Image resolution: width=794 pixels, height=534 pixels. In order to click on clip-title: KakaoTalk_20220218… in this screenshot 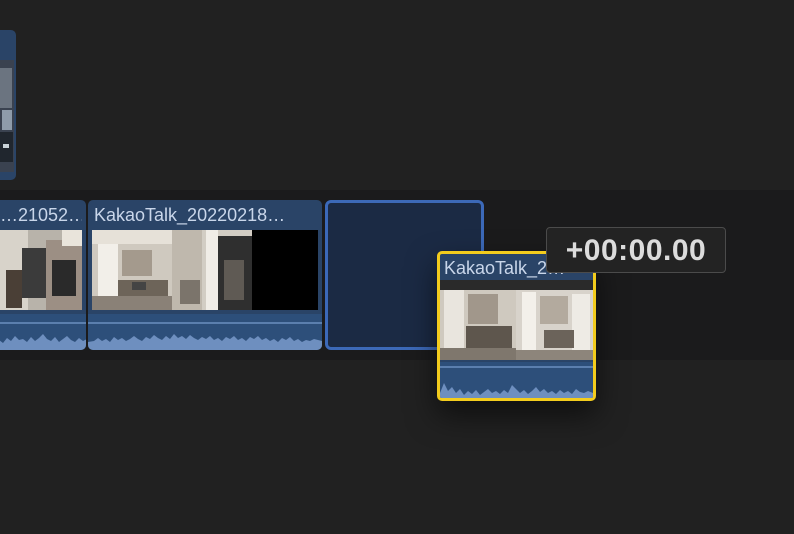, I will do `click(190, 215)`.